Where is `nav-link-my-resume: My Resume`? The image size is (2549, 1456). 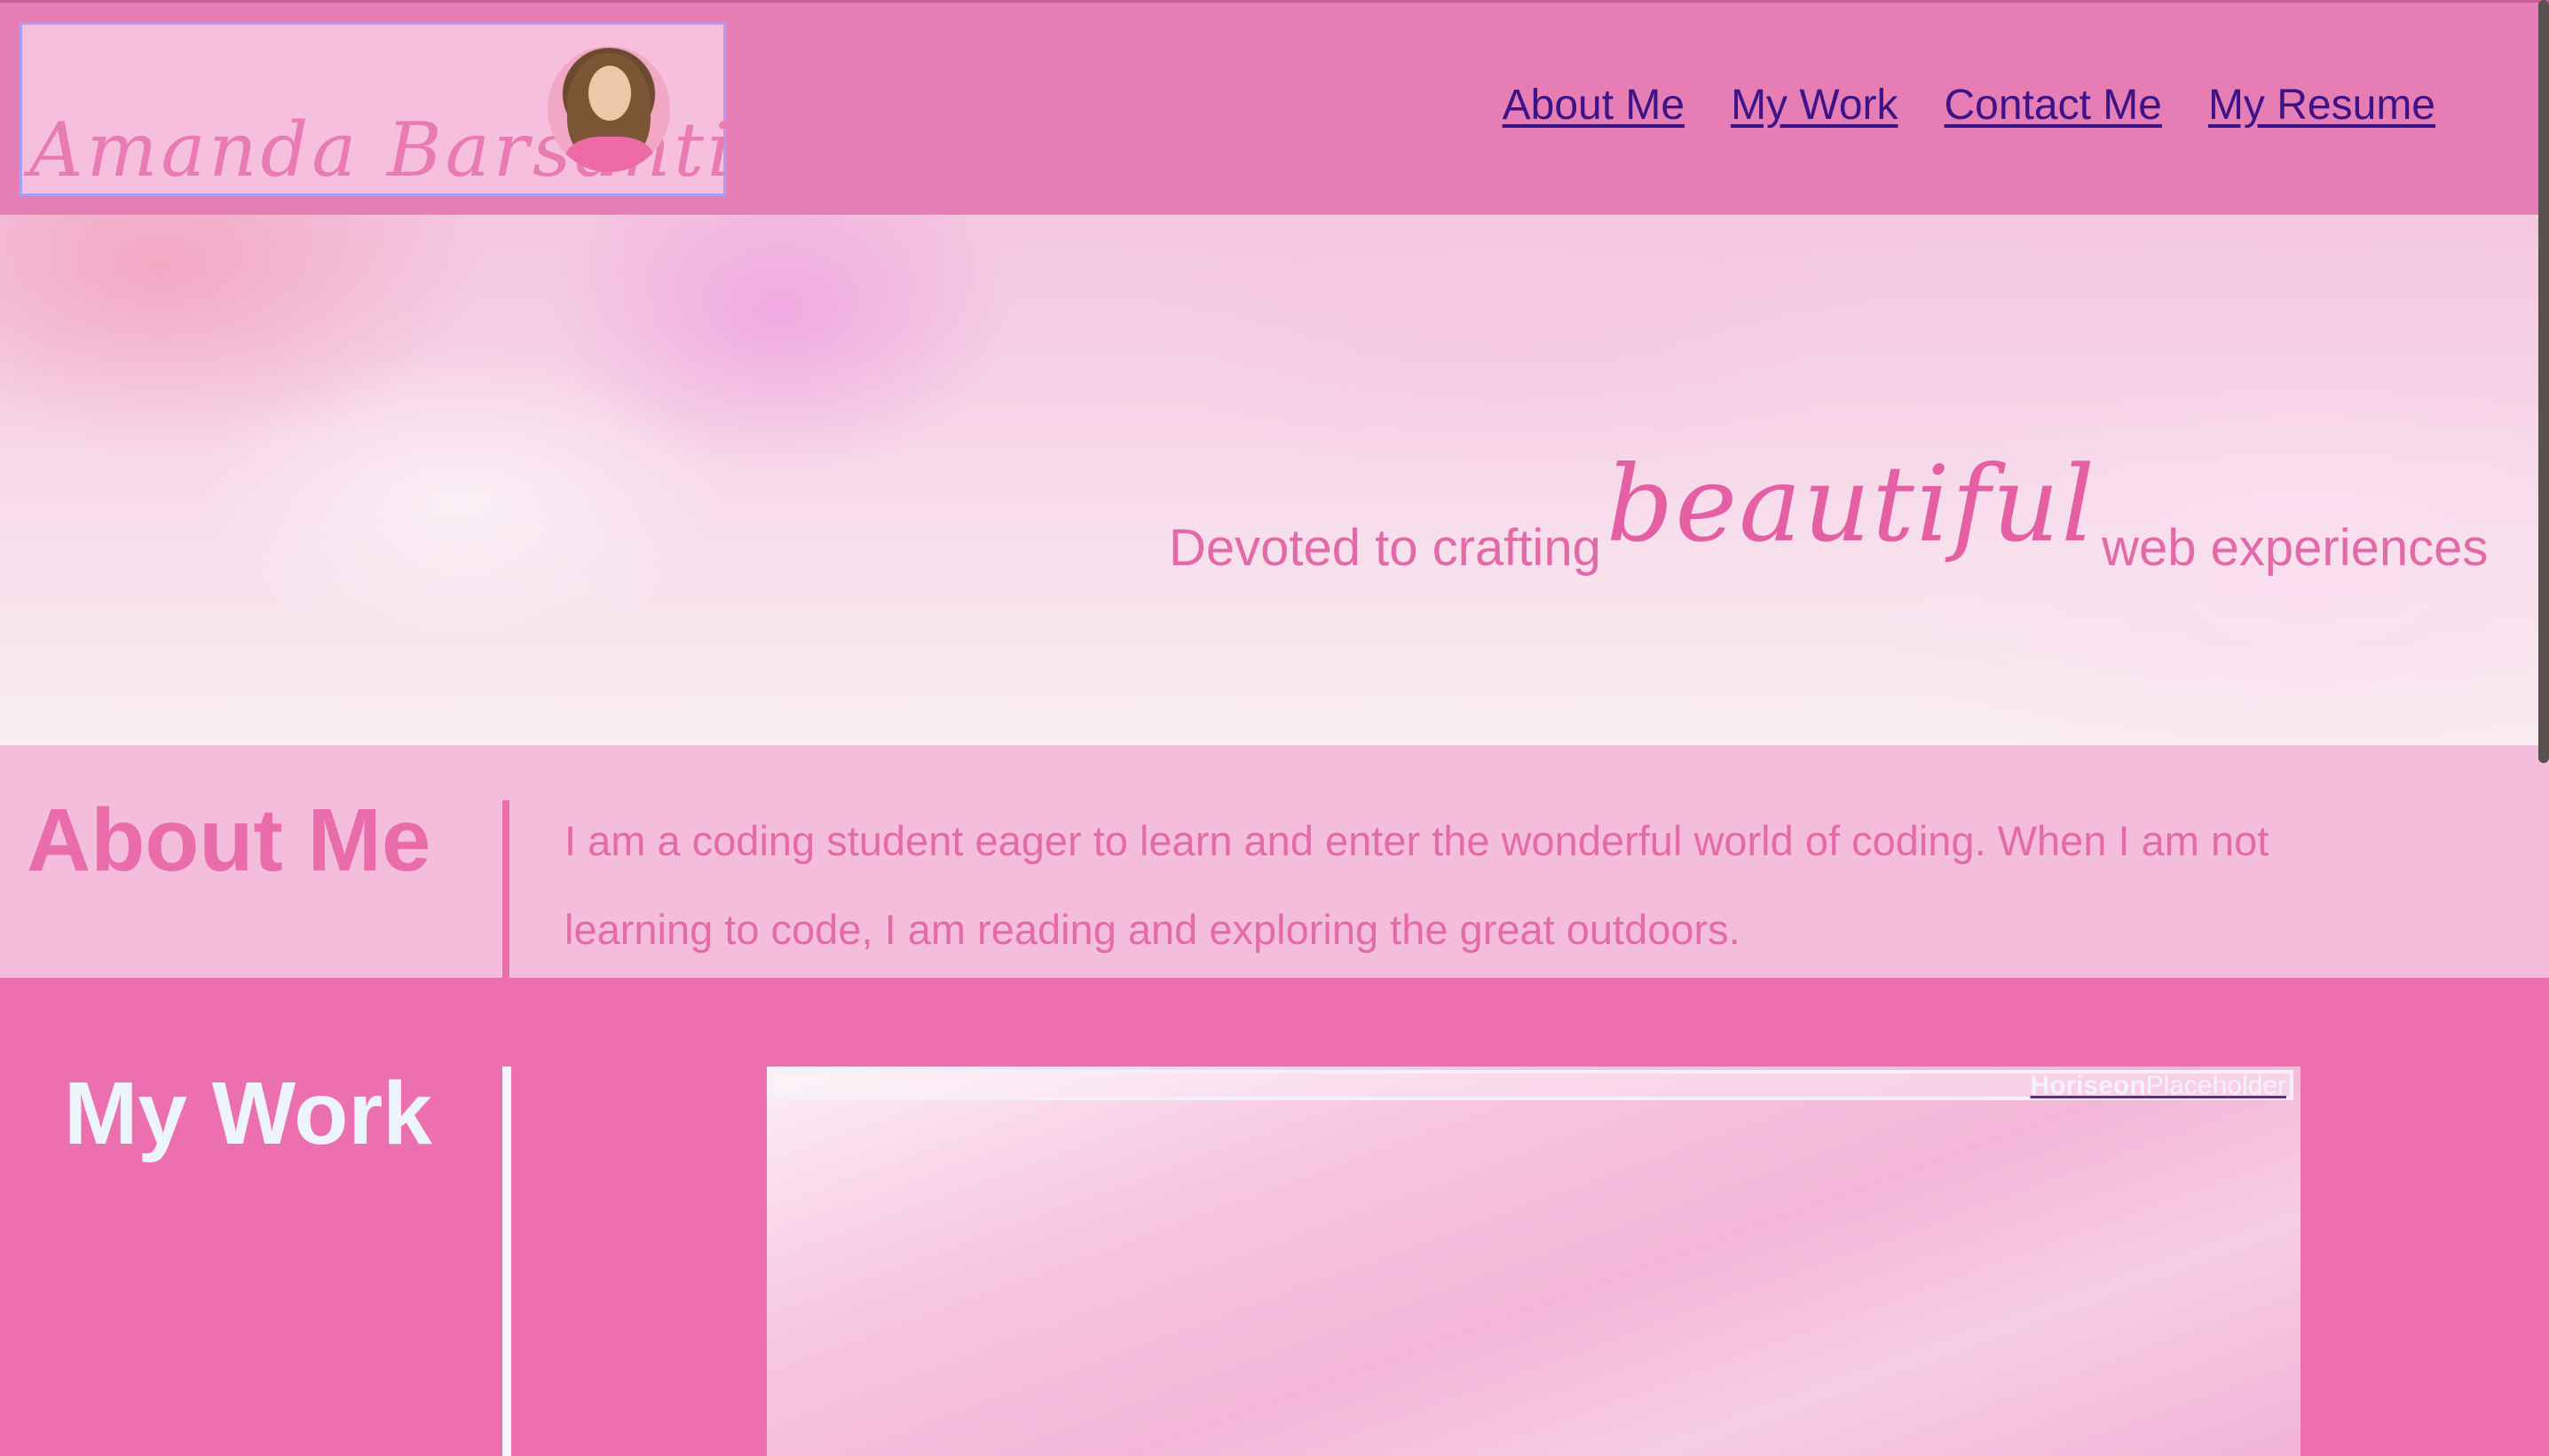 nav-link-my-resume: My Resume is located at coordinates (2321, 105).